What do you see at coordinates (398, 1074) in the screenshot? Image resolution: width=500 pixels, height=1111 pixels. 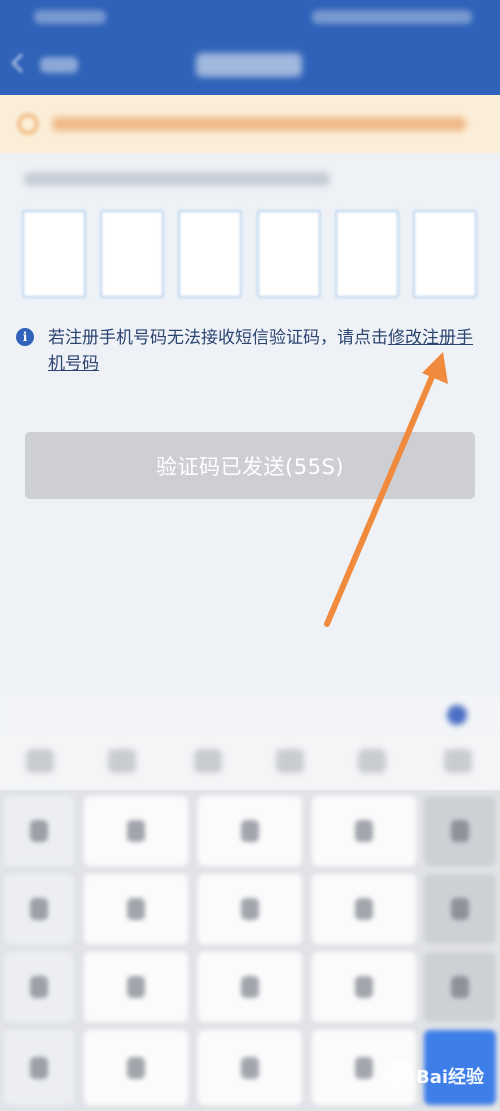 I see `paw-logo-icon` at bounding box center [398, 1074].